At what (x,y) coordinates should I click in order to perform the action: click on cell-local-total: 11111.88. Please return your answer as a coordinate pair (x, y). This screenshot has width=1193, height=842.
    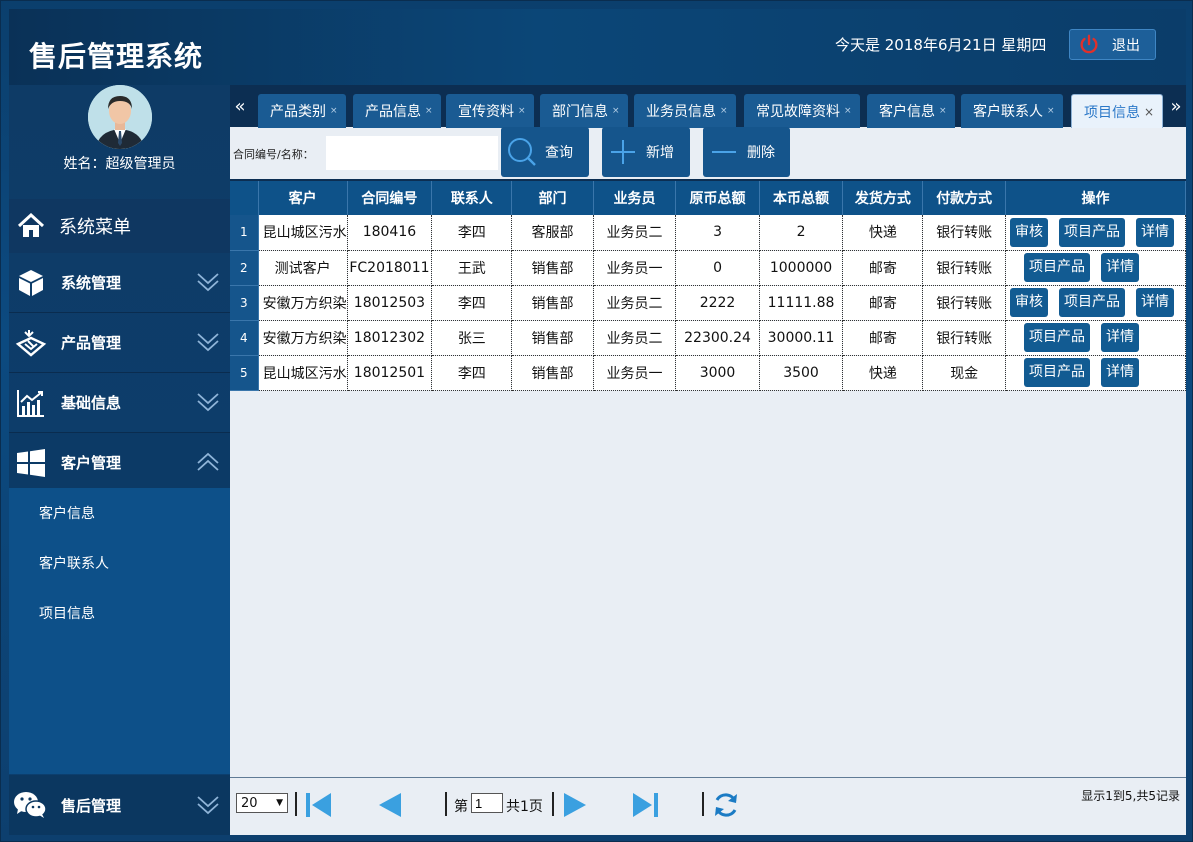
    Looking at the image, I should click on (801, 303).